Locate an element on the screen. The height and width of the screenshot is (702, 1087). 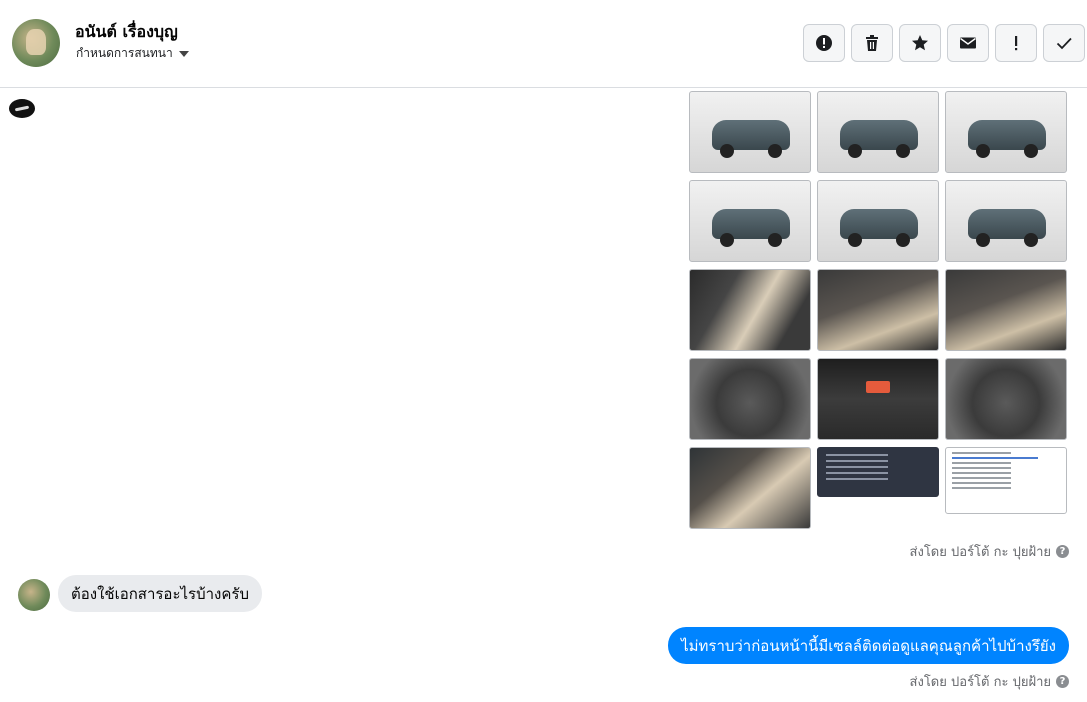
spec-sheet-dark-photo is located at coordinates (878, 472).